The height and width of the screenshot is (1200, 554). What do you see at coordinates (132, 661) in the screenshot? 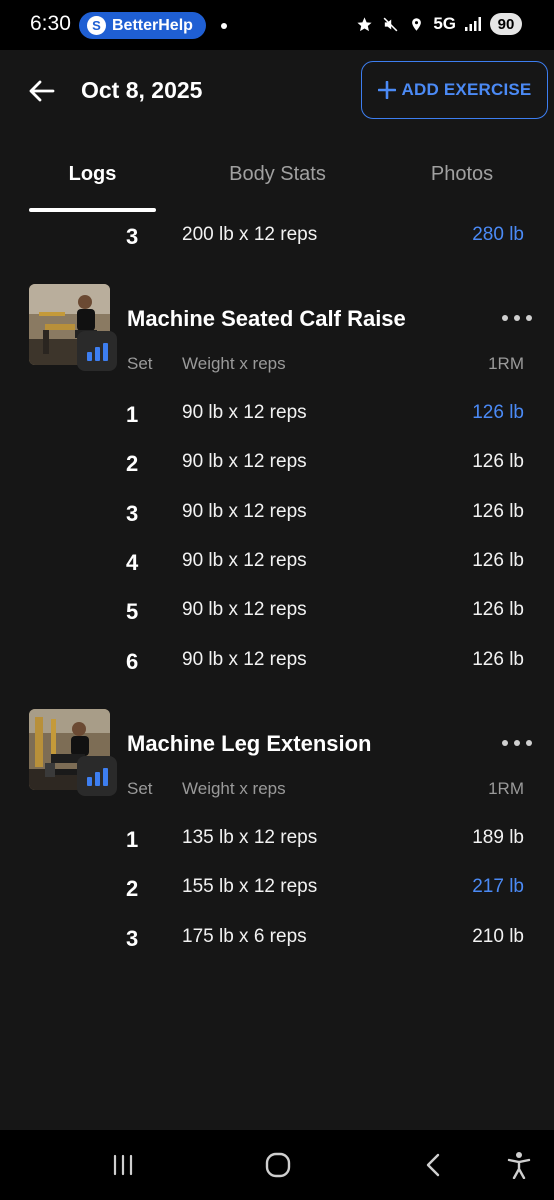
I see `set-number: 6` at bounding box center [132, 661].